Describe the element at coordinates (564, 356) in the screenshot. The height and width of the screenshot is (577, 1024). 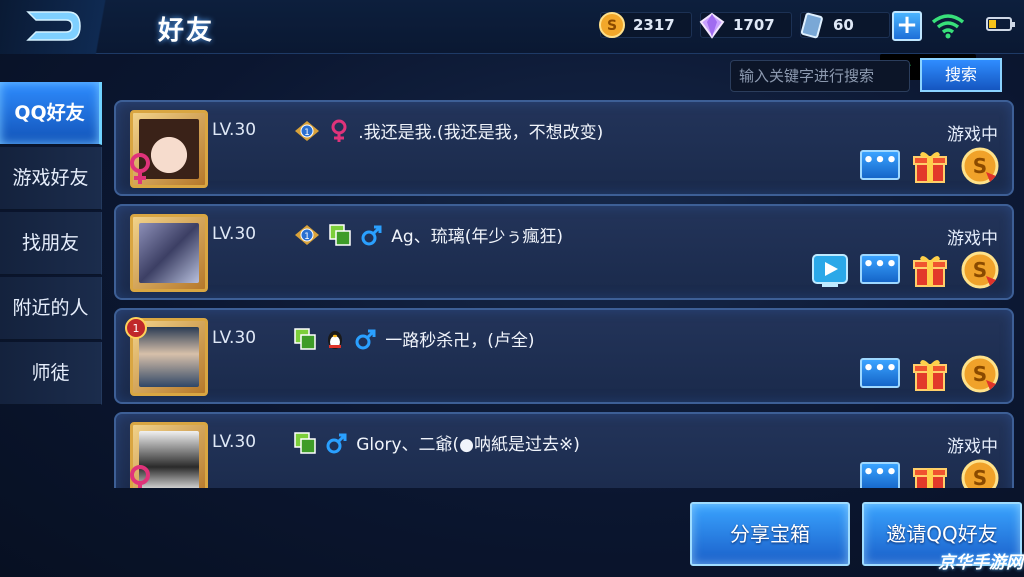
I see `friend-card: 1 LV.30 一路秒杀卍，(卢全) ••• S` at that location.